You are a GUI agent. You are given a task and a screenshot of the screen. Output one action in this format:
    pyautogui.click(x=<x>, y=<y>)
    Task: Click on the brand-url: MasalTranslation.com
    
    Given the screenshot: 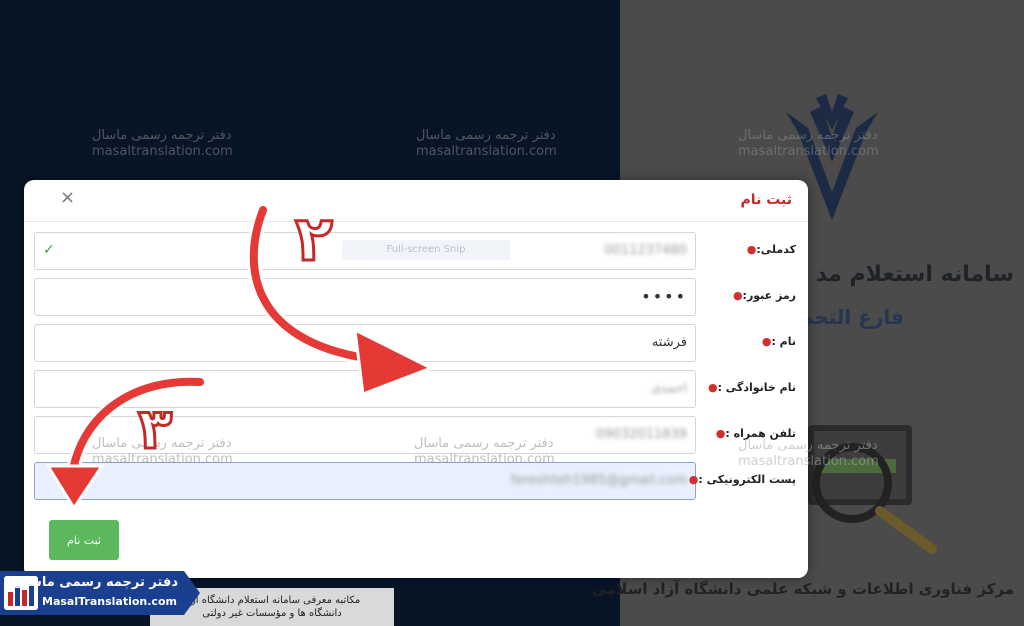 What is the action you would take?
    pyautogui.click(x=109, y=601)
    